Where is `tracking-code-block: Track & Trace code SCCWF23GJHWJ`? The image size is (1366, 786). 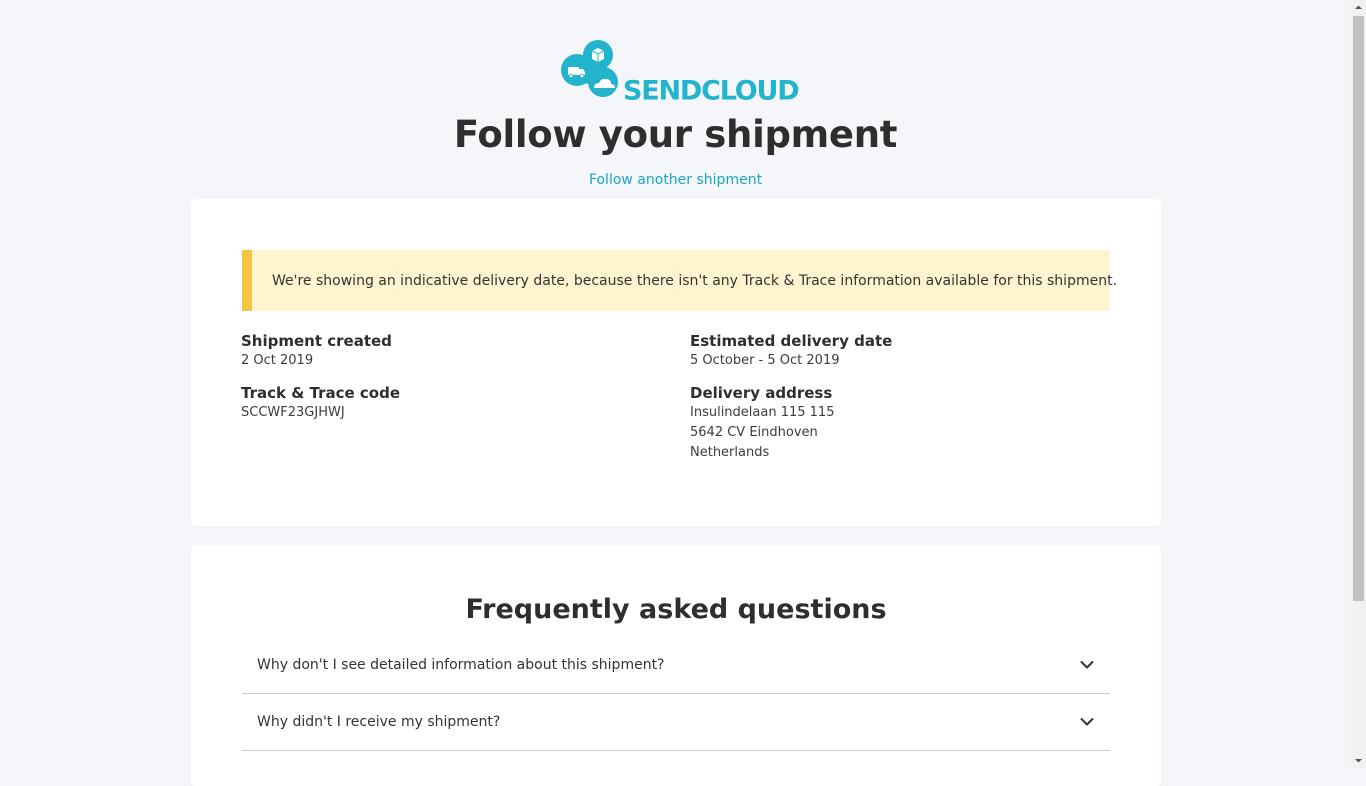
tracking-code-block: Track & Trace code SCCWF23GJHWJ is located at coordinates (320, 403).